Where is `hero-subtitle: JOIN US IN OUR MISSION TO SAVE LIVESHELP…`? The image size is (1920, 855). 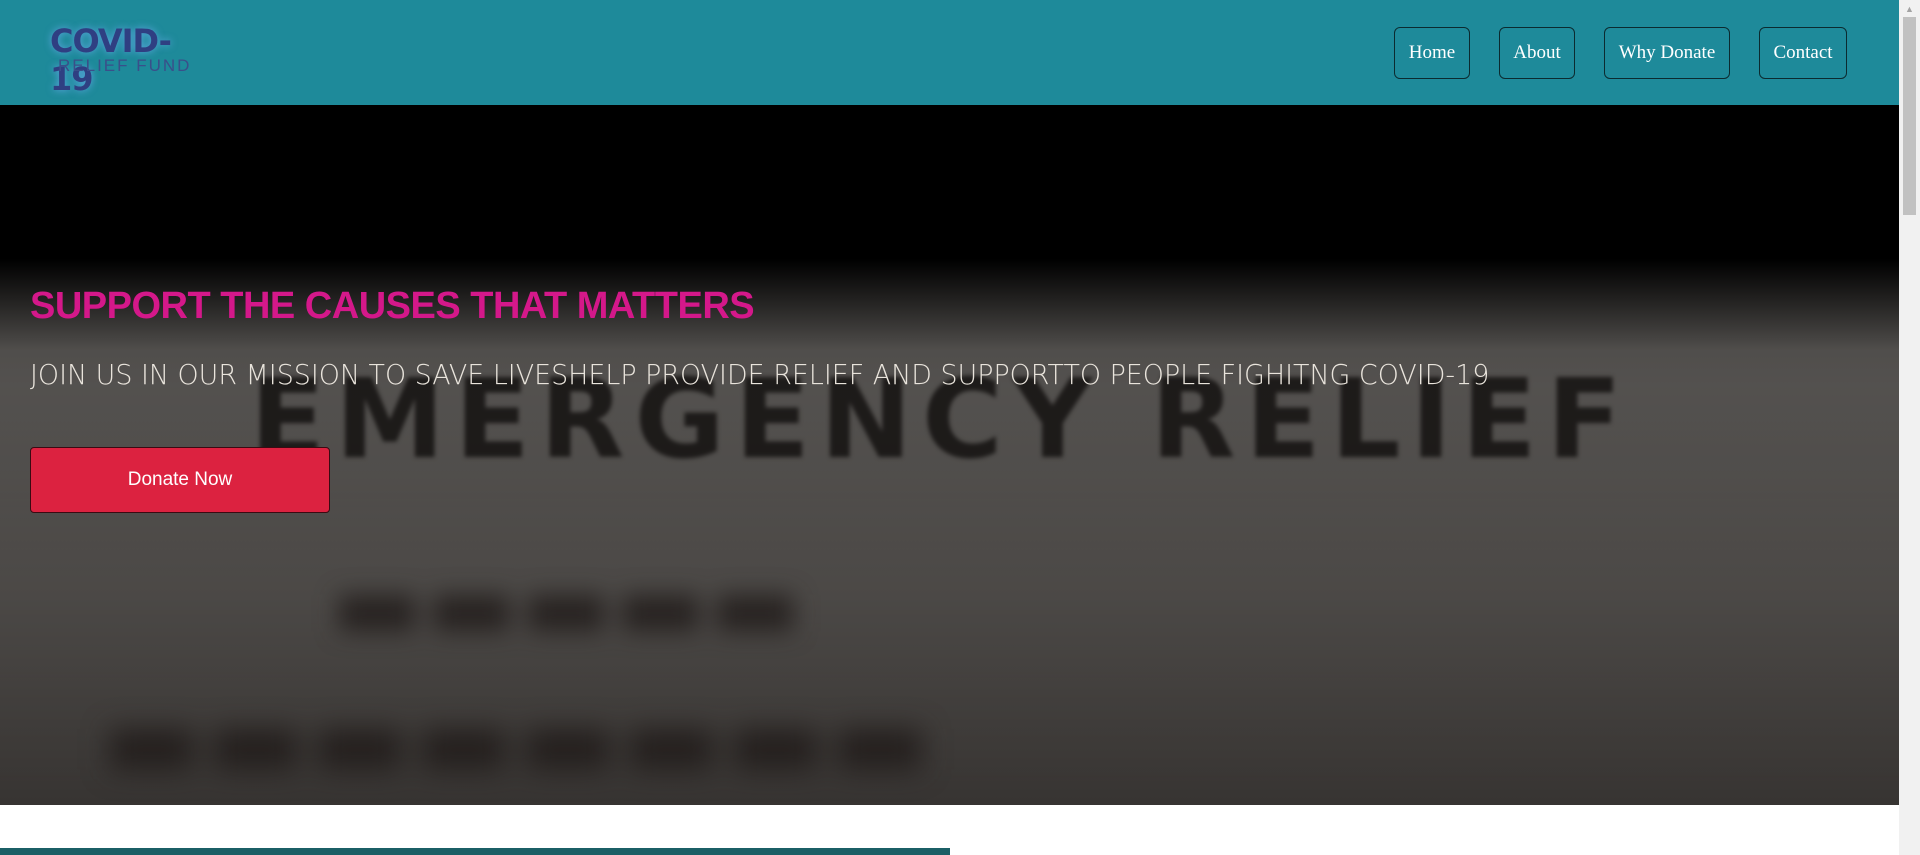
hero-subtitle: JOIN US IN OUR MISSION TO SAVE LIVESHELP… is located at coordinates (760, 374).